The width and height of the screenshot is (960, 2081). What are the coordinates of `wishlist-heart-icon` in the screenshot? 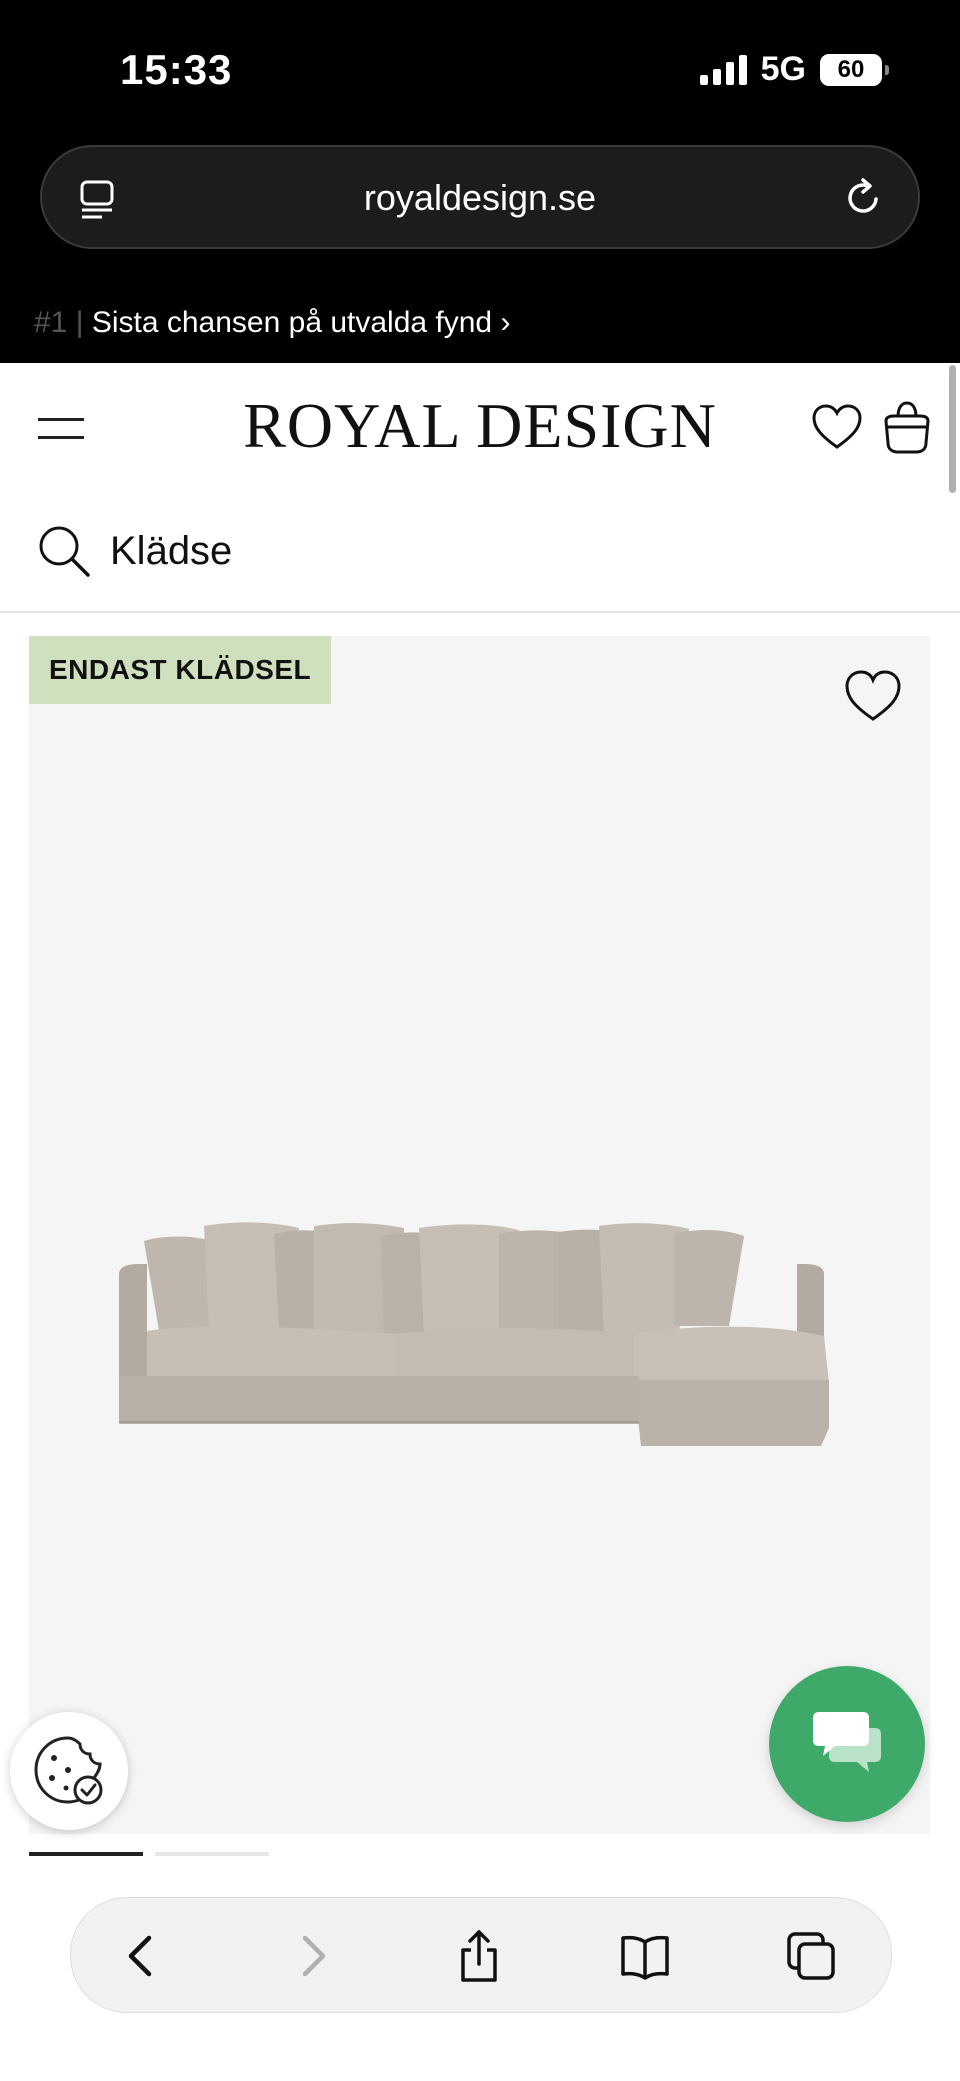 It's located at (873, 697).